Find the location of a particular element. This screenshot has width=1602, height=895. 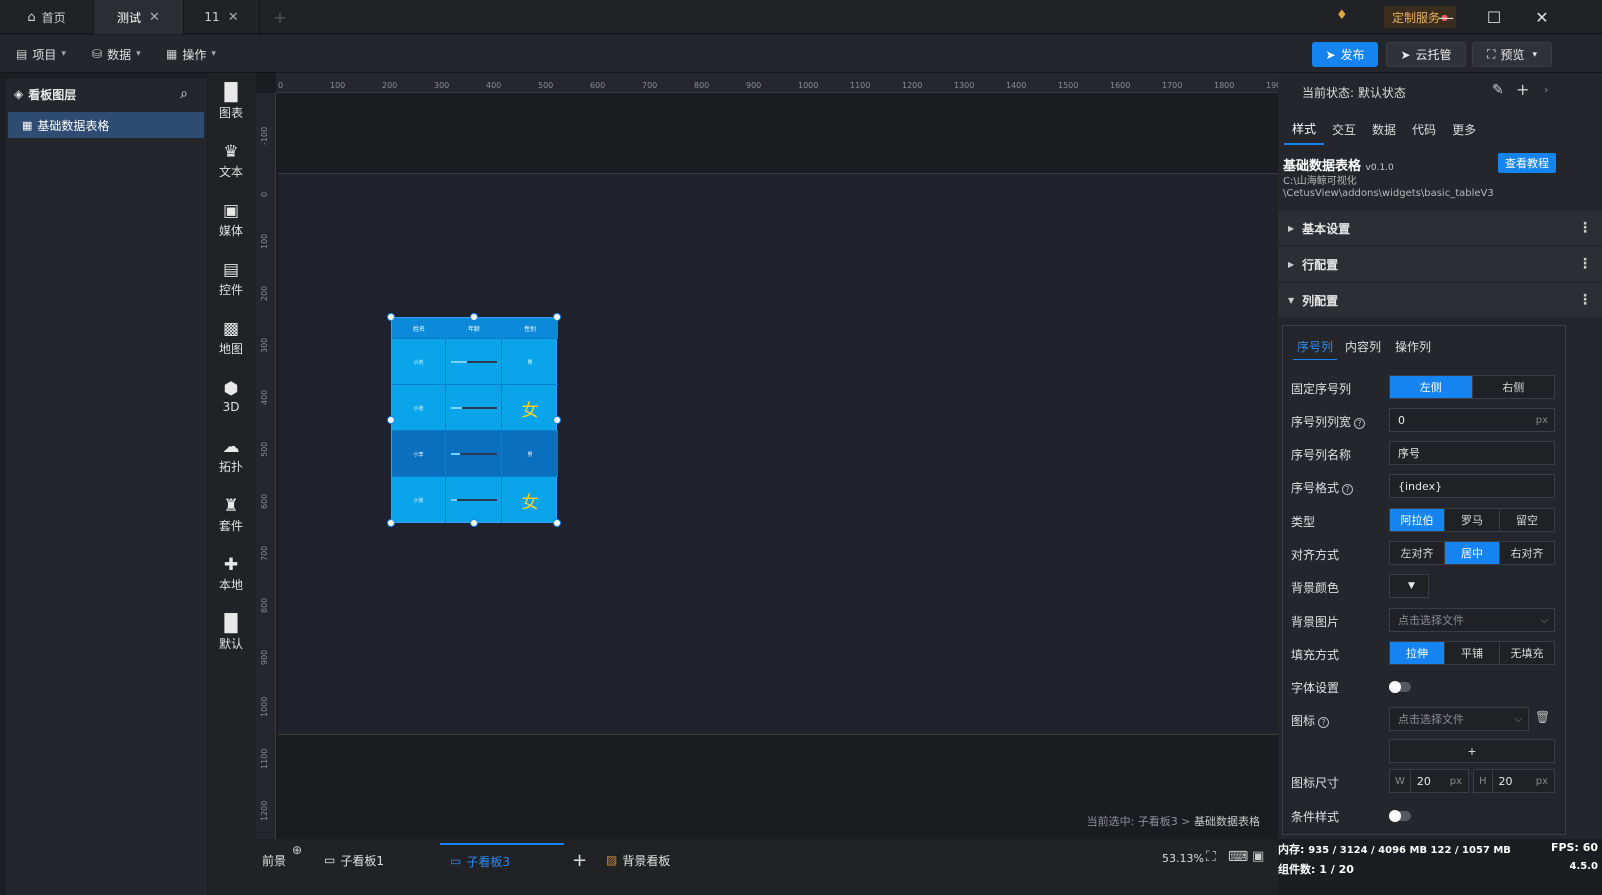

basic-data-table: 姓名 年龄 性别 小刘男小张女小李男小张女 is located at coordinates (474, 420).